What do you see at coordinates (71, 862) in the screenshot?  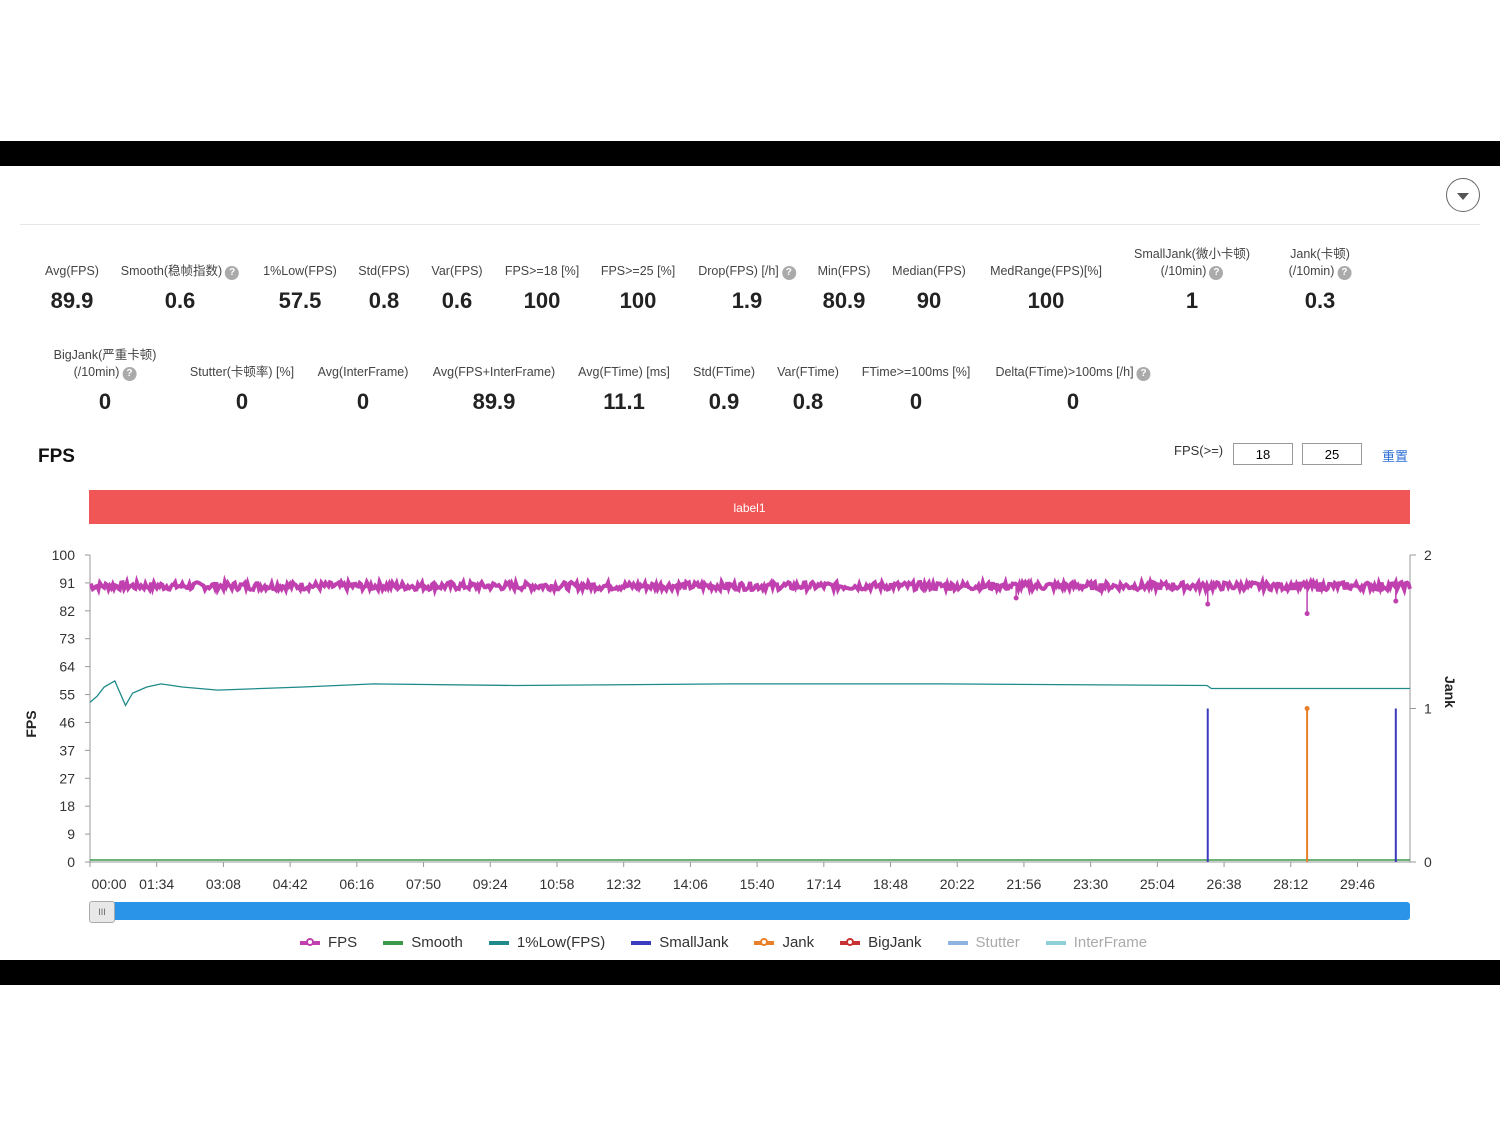 I see `y-tick-label: 0` at bounding box center [71, 862].